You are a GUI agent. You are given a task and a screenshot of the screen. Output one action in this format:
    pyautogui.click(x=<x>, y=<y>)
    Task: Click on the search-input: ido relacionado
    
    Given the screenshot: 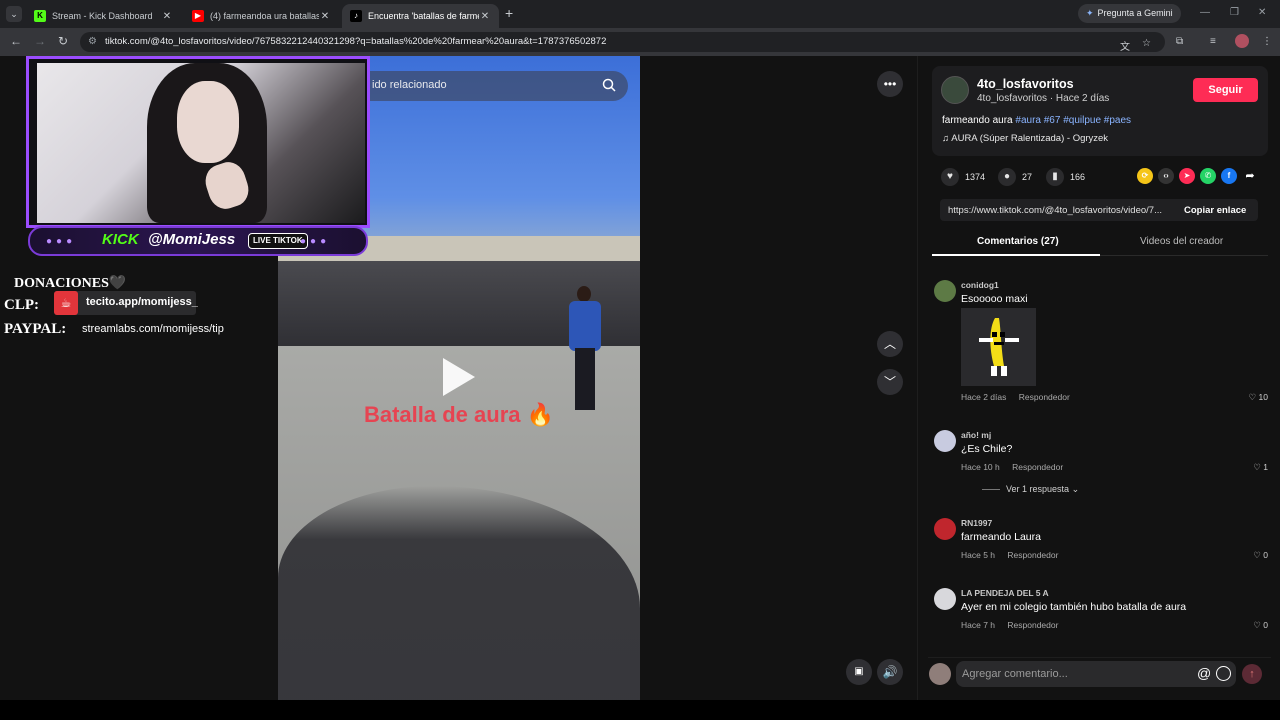 What is the action you would take?
    pyautogui.click(x=409, y=85)
    